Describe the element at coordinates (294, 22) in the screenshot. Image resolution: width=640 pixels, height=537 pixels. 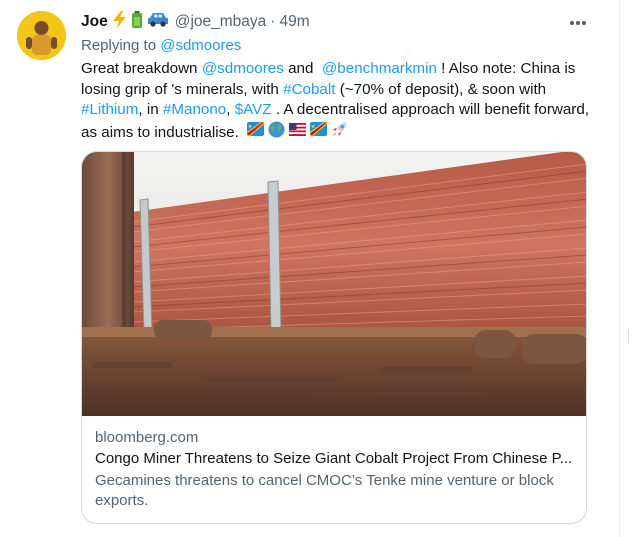
I see `tweet-timestamp: 49m` at that location.